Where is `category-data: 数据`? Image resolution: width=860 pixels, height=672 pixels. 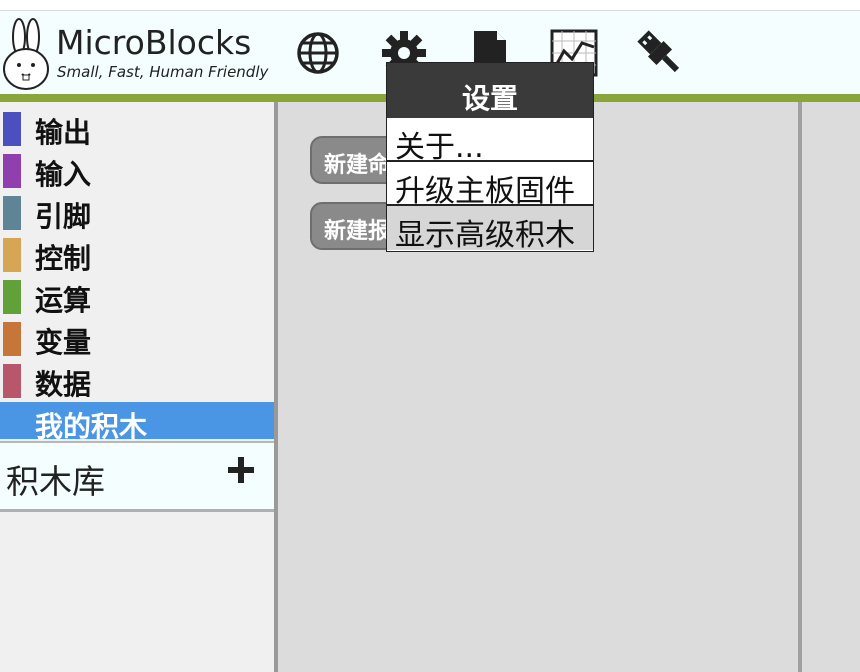
category-data: 数据 is located at coordinates (137, 380).